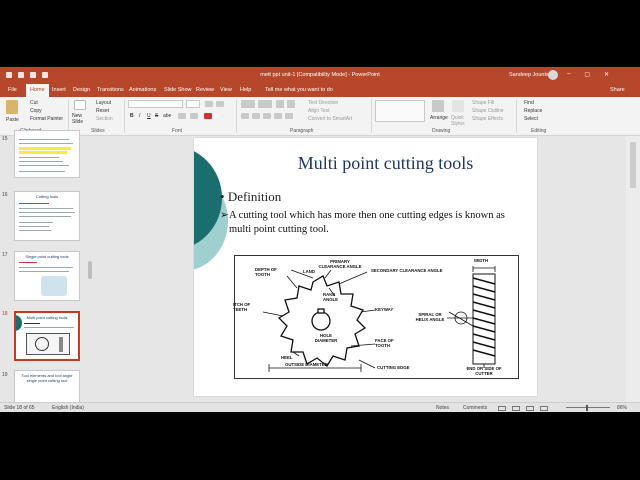 This screenshot has height=480, width=640. What do you see at coordinates (483, 103) in the screenshot?
I see `shape-fill-button: Shape Fill` at bounding box center [483, 103].